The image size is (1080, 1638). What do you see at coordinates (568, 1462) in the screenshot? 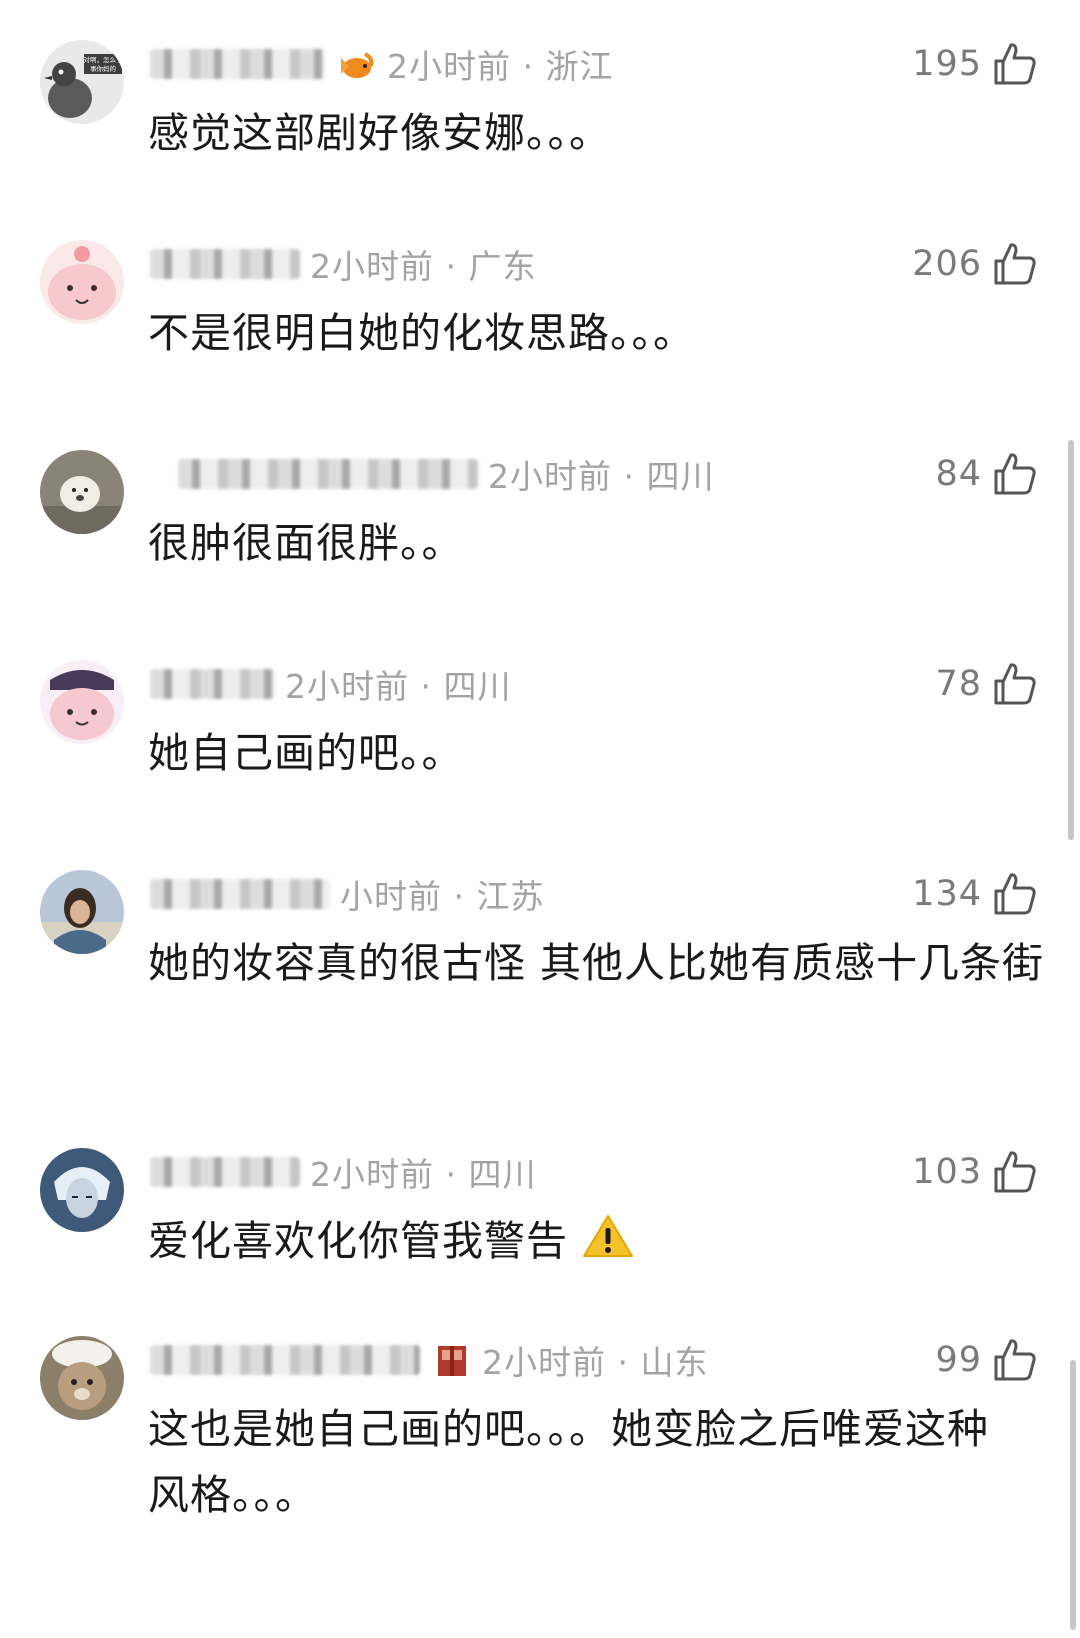
I see `comment-text: 这也是她自己画的吧。。。她变脸之后唯爱这种风格。。。` at bounding box center [568, 1462].